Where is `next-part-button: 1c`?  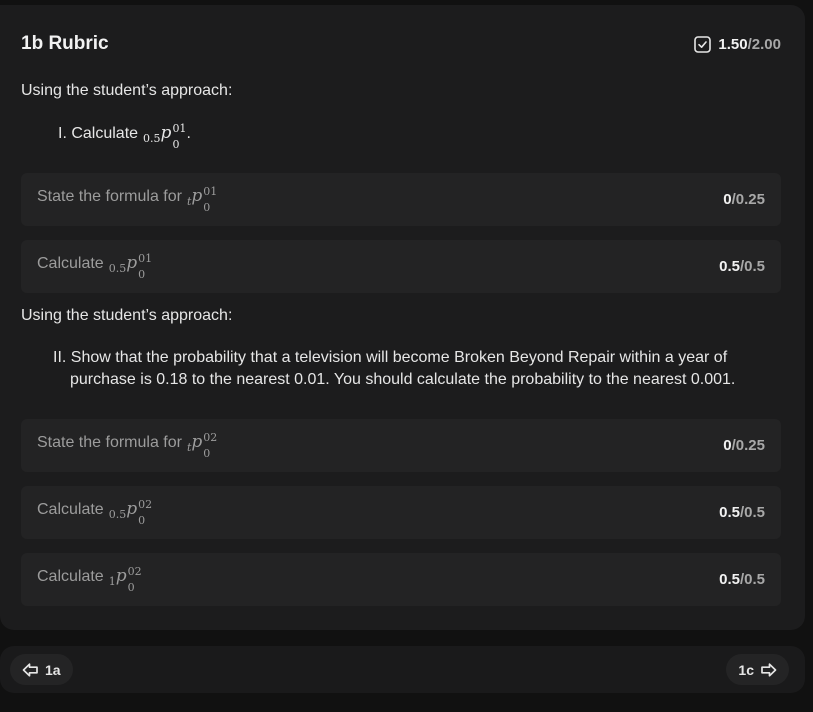
next-part-button: 1c is located at coordinates (757, 669).